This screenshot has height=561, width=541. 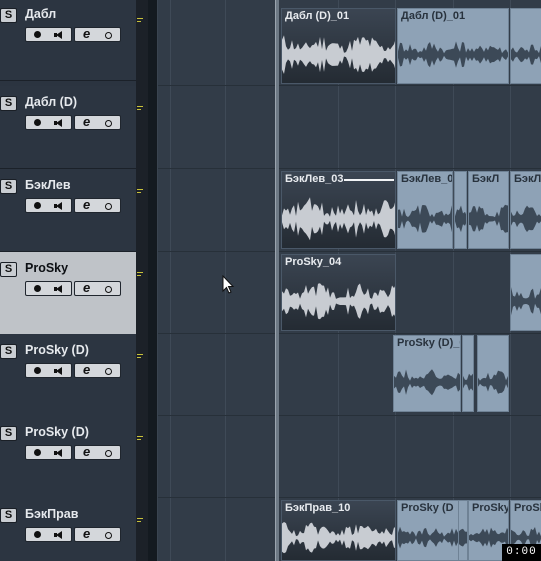 What do you see at coordinates (68, 210) in the screenshot?
I see `track-header: S БэкЛев e` at bounding box center [68, 210].